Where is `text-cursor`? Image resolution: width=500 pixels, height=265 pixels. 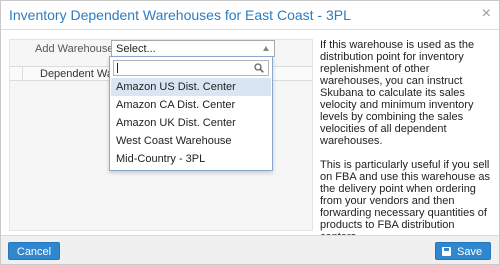 text-cursor is located at coordinates (117, 68).